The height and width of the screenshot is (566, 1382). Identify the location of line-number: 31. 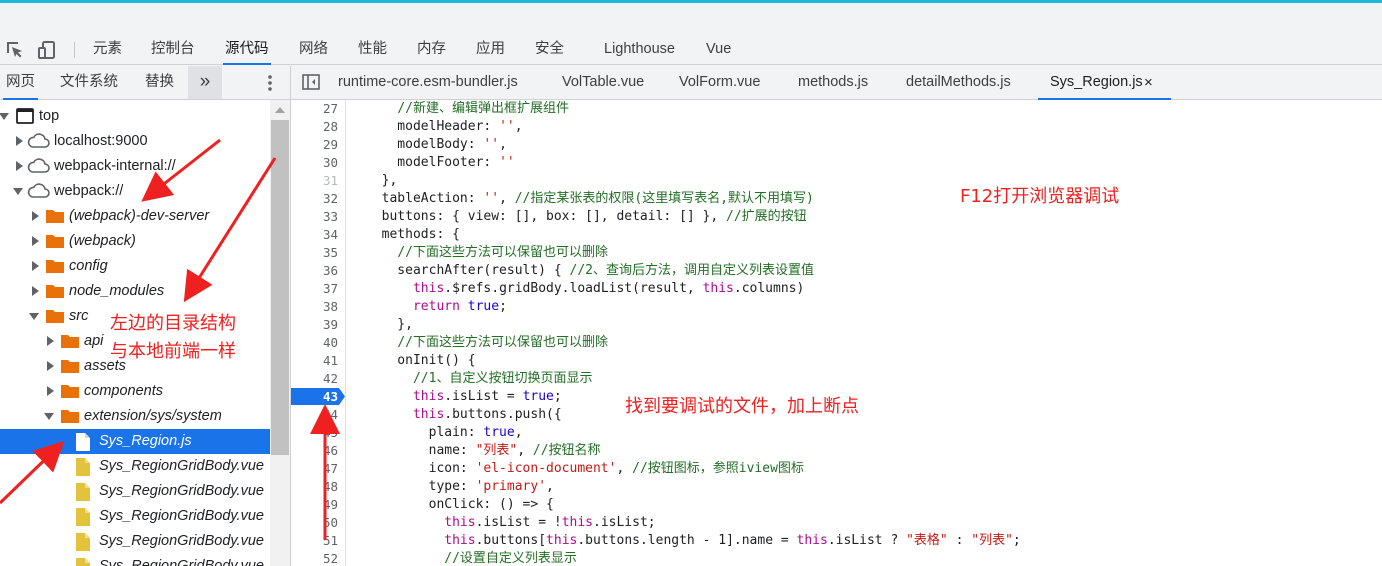
(314, 181).